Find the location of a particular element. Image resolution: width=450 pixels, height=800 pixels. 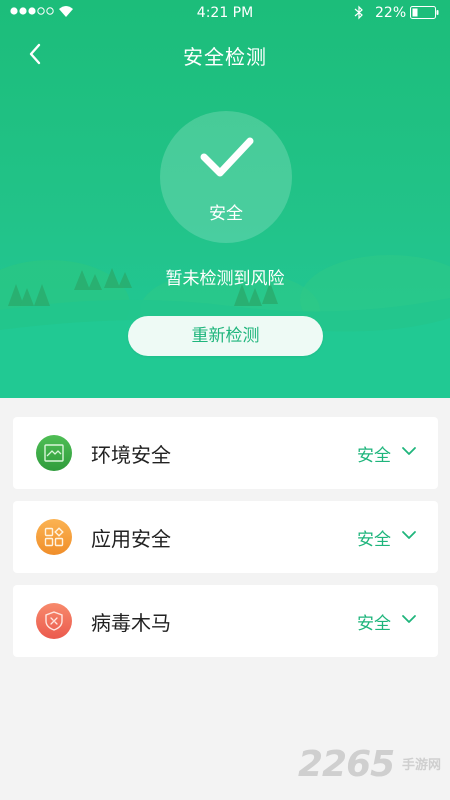

list-item-environment-security: 环境安全 安全 is located at coordinates (225, 453).